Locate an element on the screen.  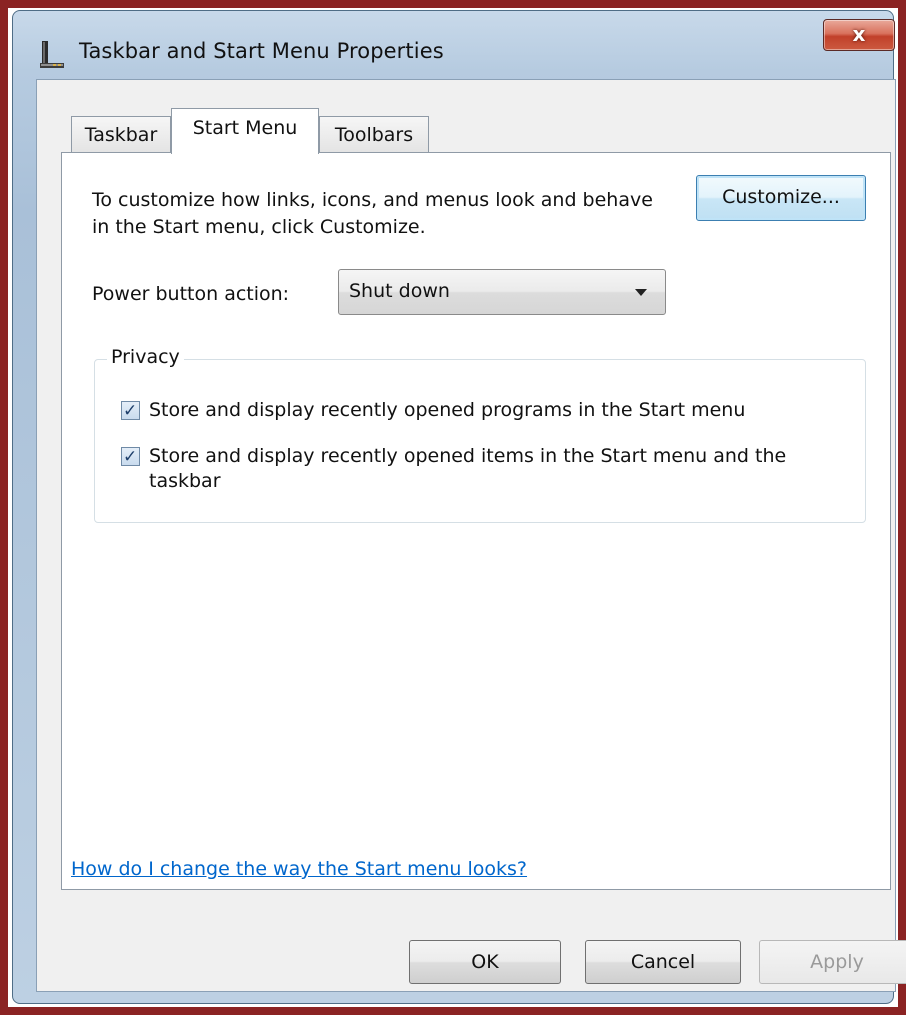
privacy-group-legend: Privacy is located at coordinates (145, 357).